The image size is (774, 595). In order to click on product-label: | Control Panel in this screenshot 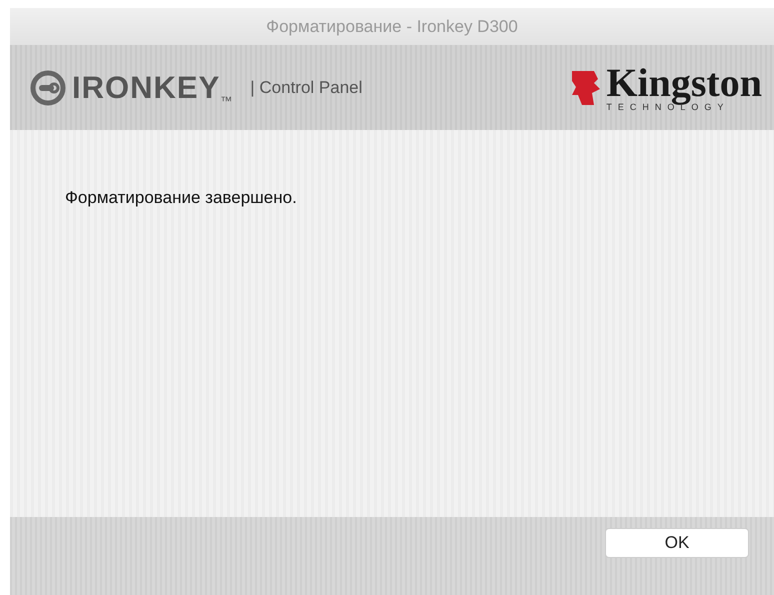, I will do `click(306, 88)`.